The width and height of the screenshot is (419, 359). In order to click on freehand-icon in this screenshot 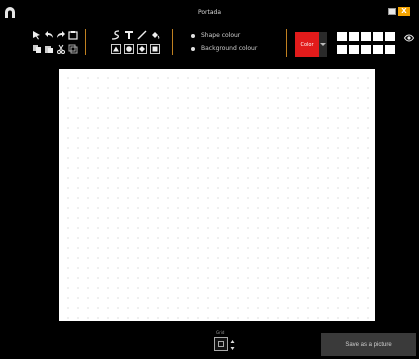, I will do `click(116, 35)`.